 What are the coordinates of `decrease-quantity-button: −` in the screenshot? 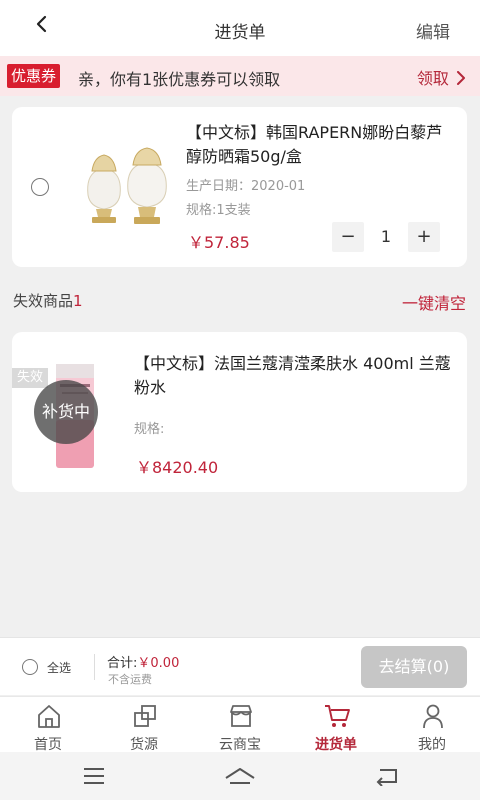 It's located at (348, 237).